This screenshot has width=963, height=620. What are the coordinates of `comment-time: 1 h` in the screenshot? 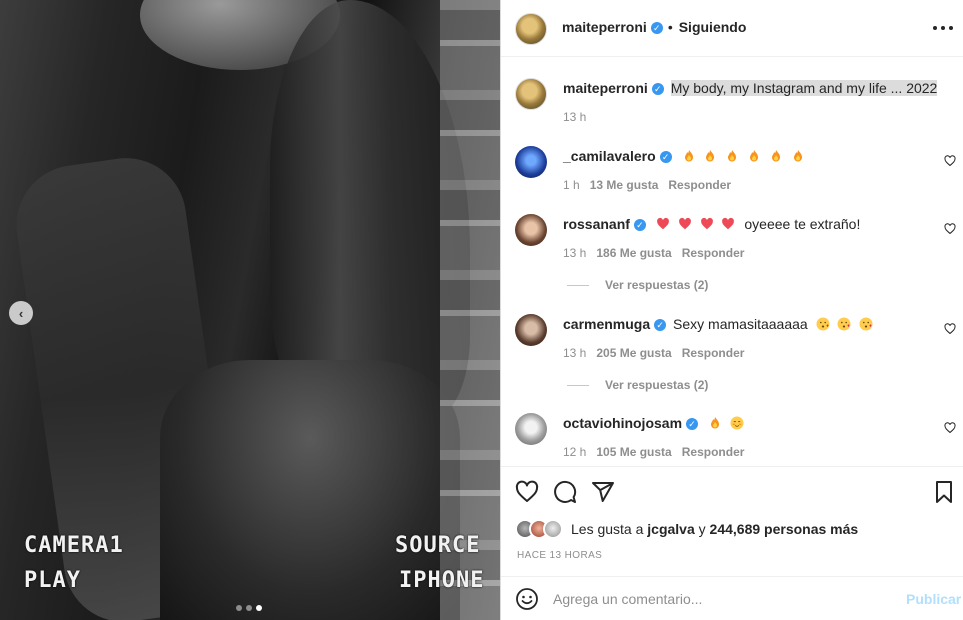 It's located at (571, 185).